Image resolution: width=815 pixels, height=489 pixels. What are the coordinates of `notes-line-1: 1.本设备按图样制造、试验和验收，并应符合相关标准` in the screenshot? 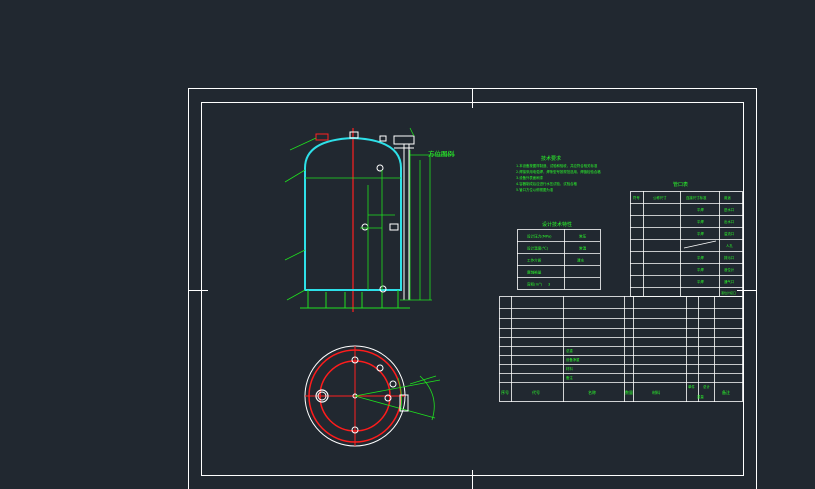 It's located at (557, 165).